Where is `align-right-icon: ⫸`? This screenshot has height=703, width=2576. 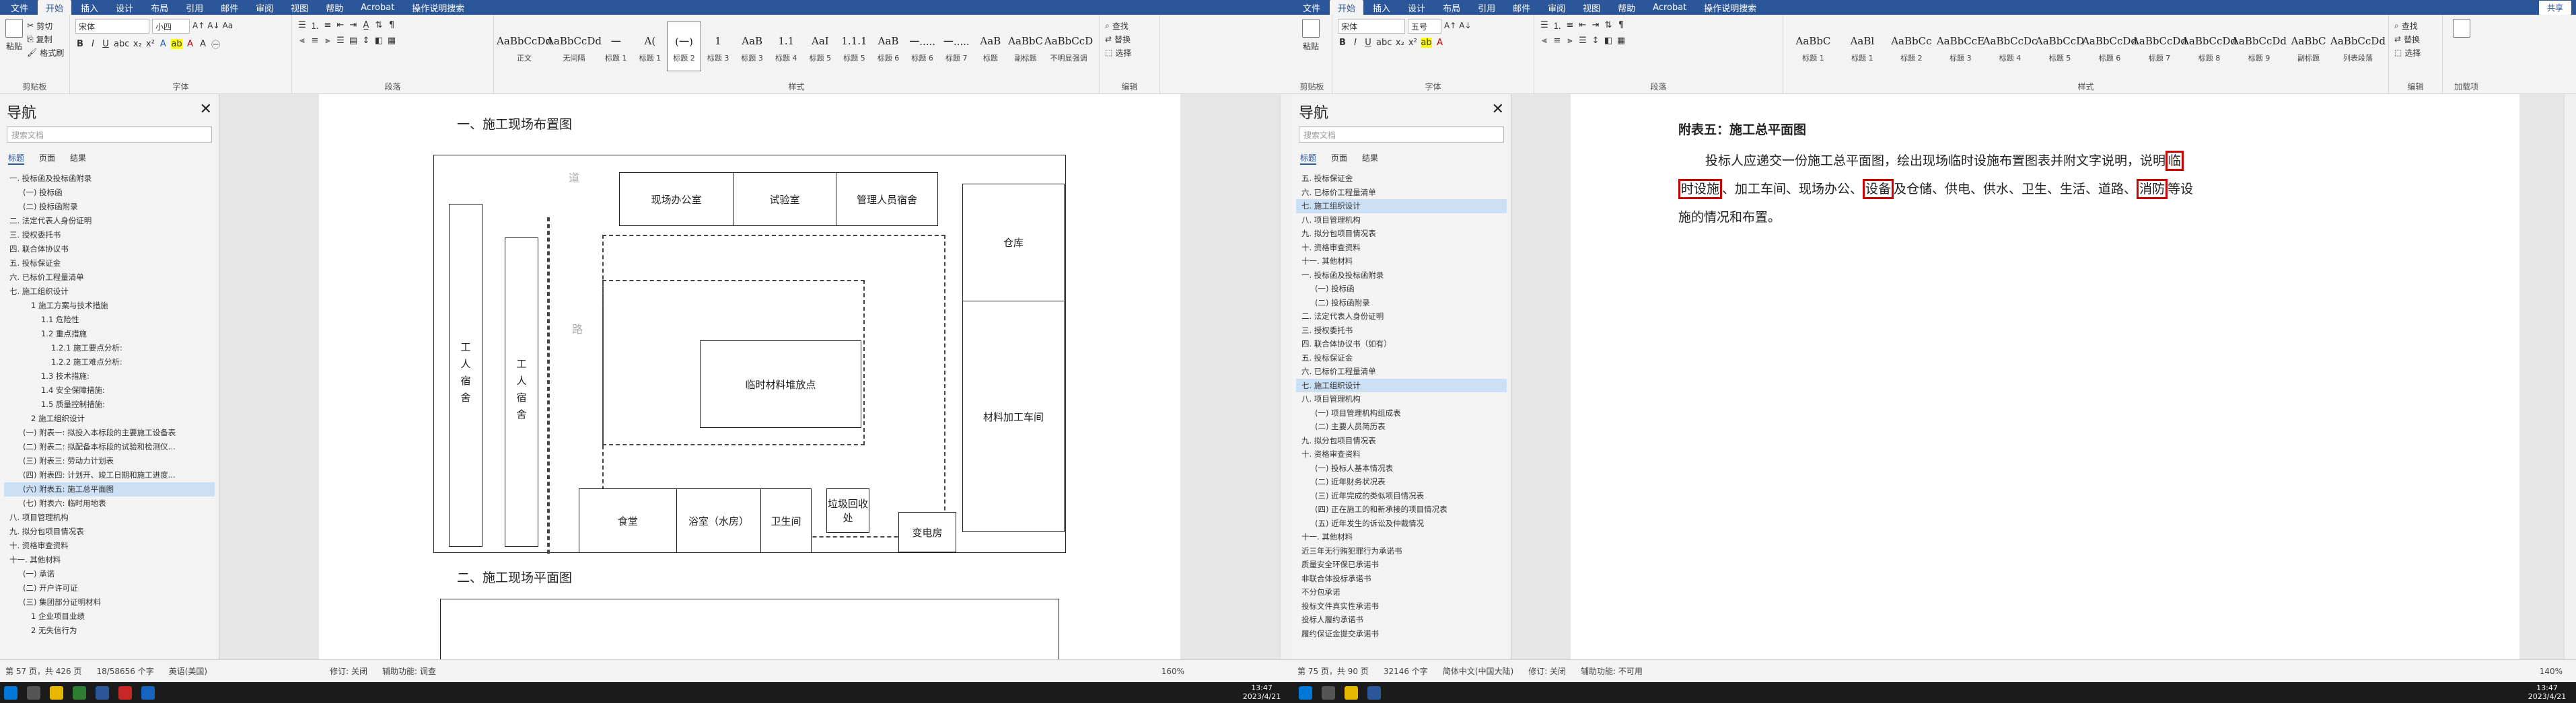
align-right-icon: ⫸ is located at coordinates (1570, 41).